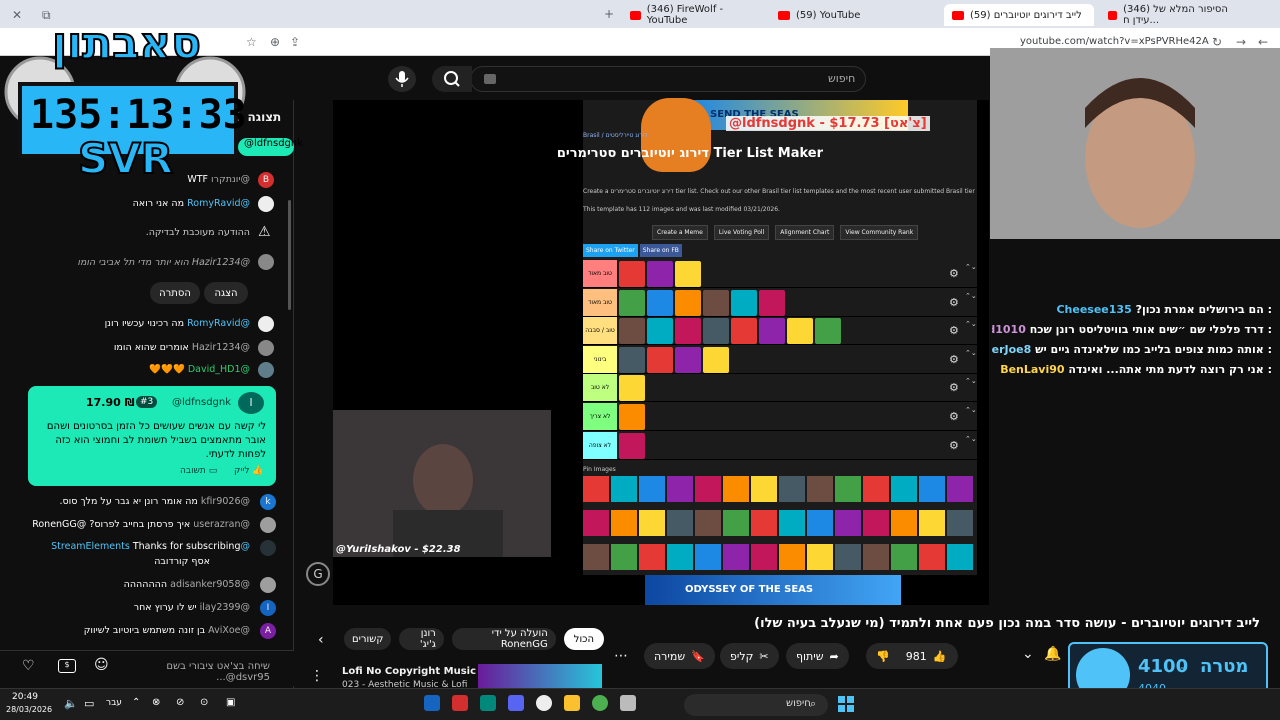 Image resolution: width=1280 pixels, height=720 pixels. Describe the element at coordinates (230, 702) in the screenshot. I see `tray-app-icon: ▣` at that location.